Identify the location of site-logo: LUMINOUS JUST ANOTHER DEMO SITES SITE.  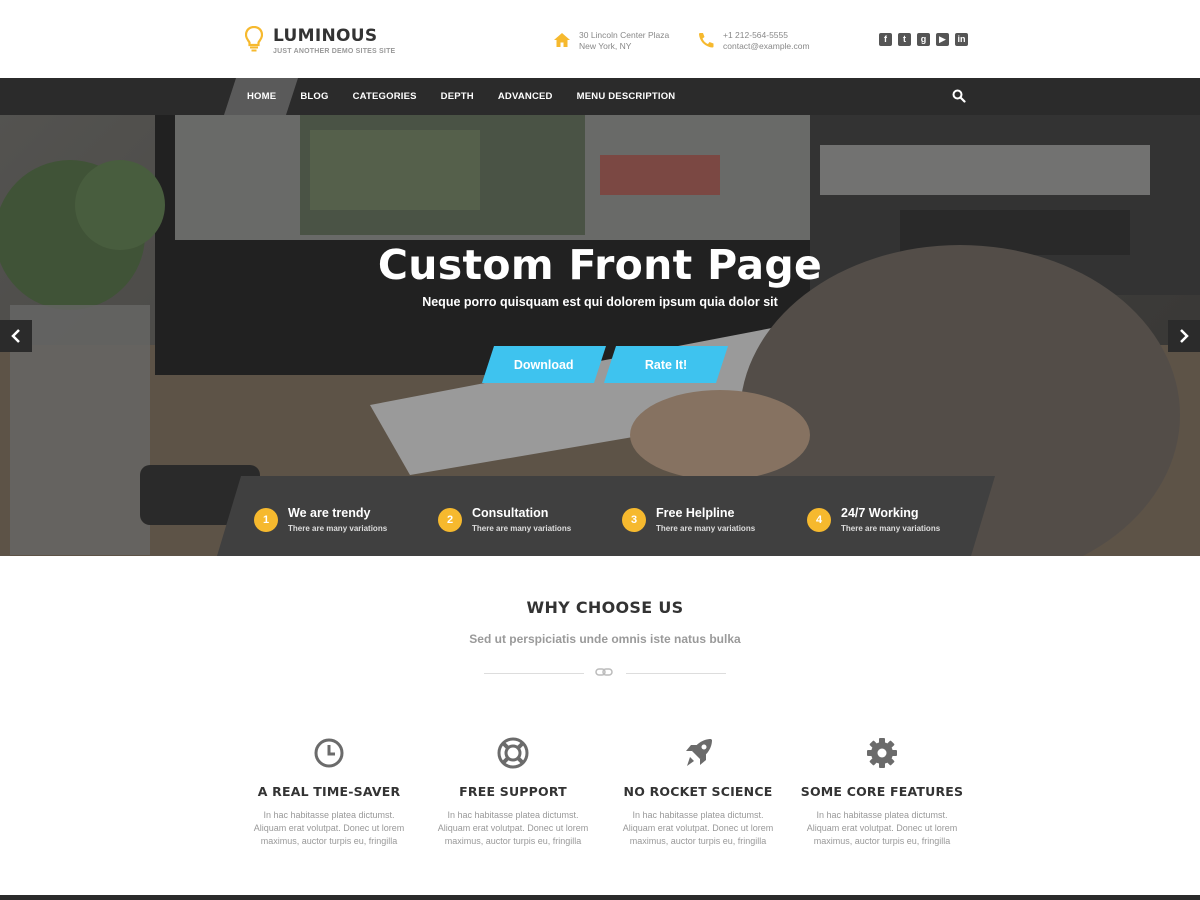
(320, 40).